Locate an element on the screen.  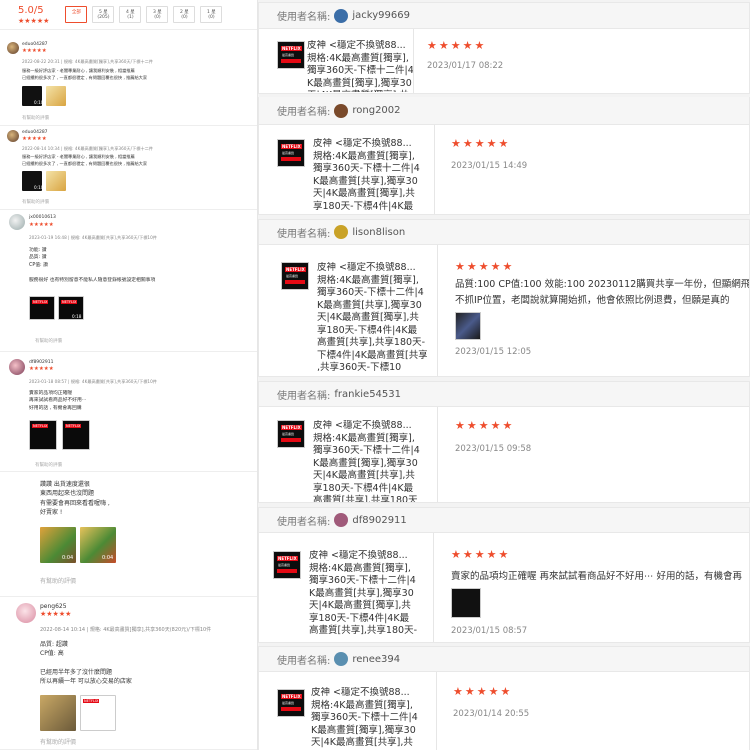
video-duration: 0:10 is located at coordinates (39, 102).